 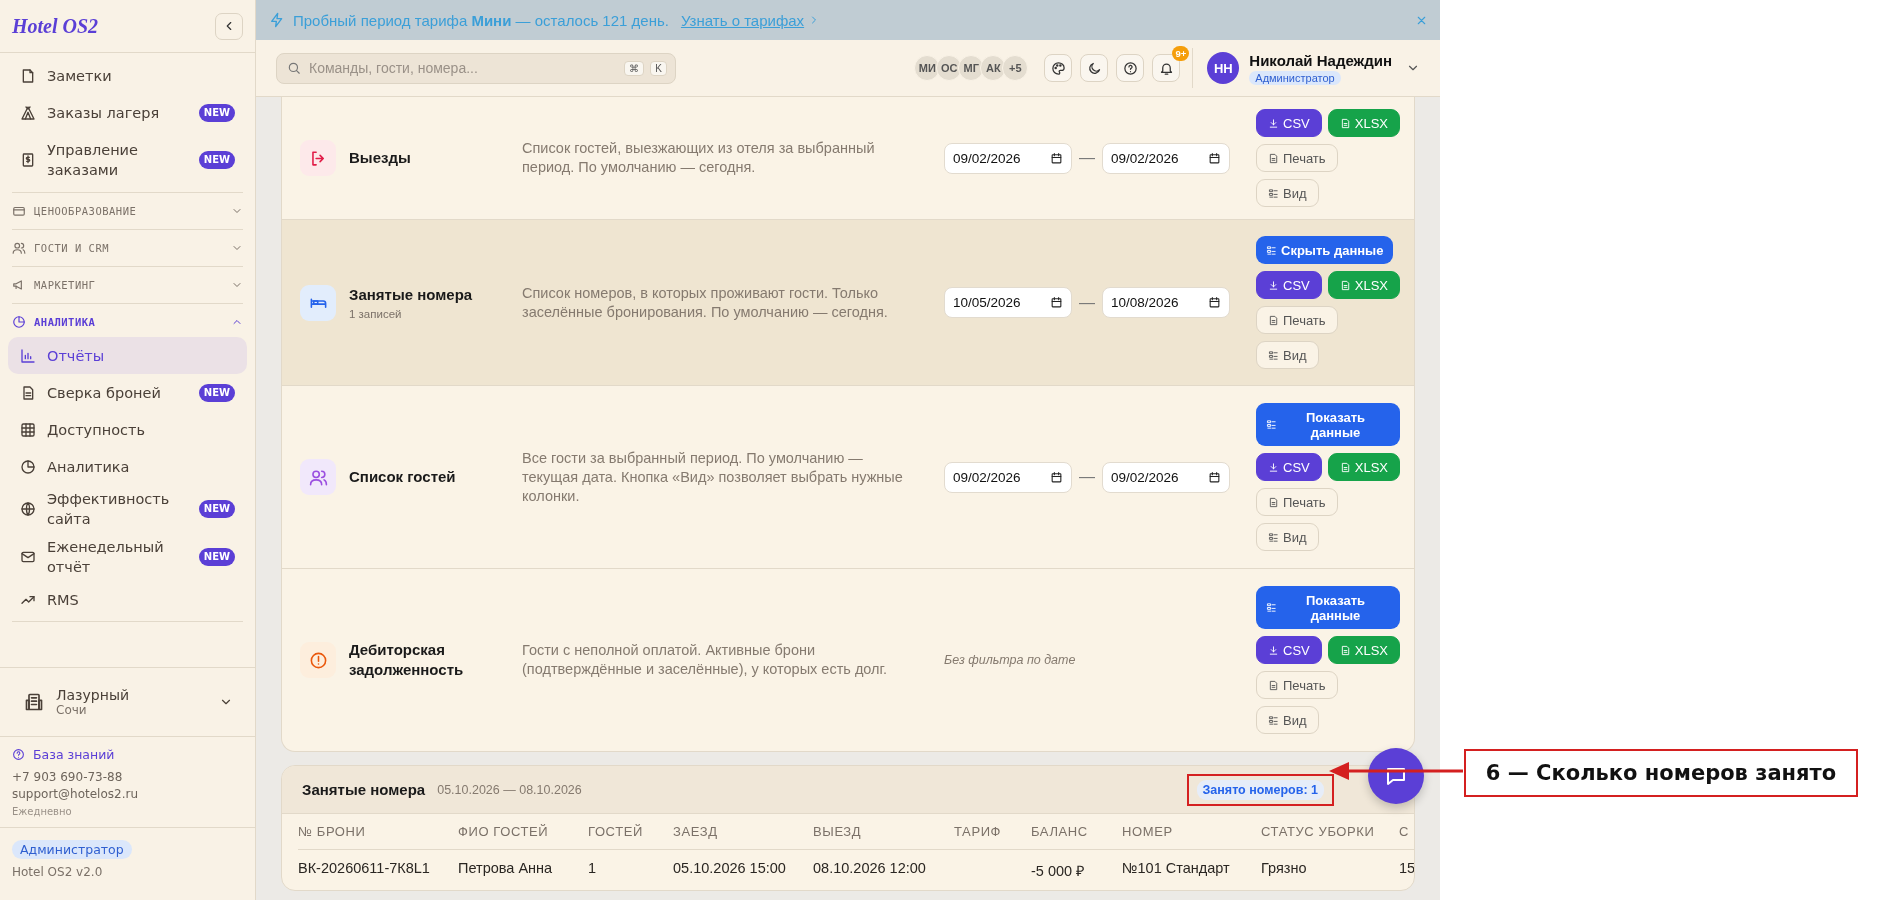 I want to click on support-hours: Ежедневно, so click(x=42, y=811).